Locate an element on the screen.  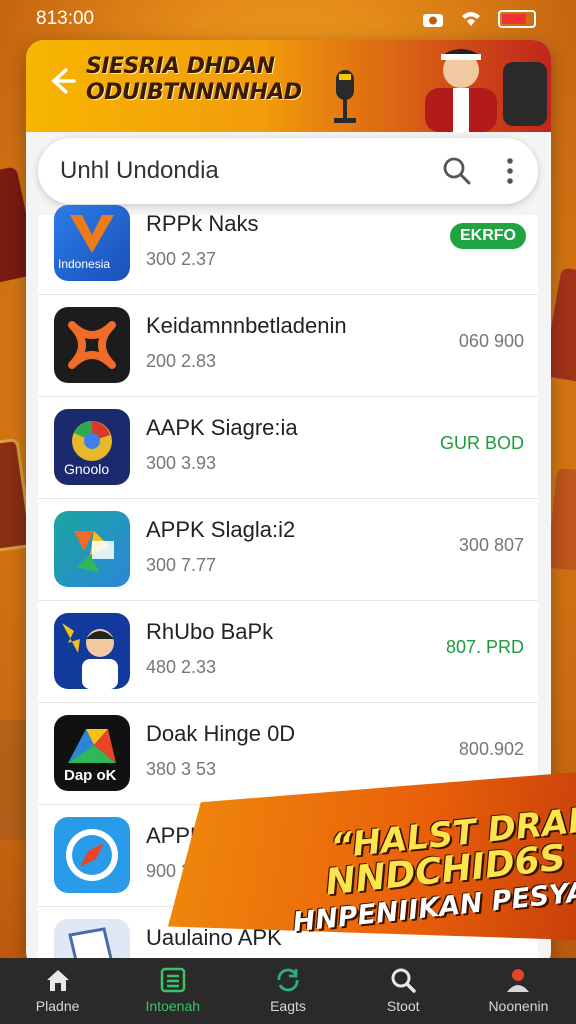
person-illustration is located at coordinates (461, 90).